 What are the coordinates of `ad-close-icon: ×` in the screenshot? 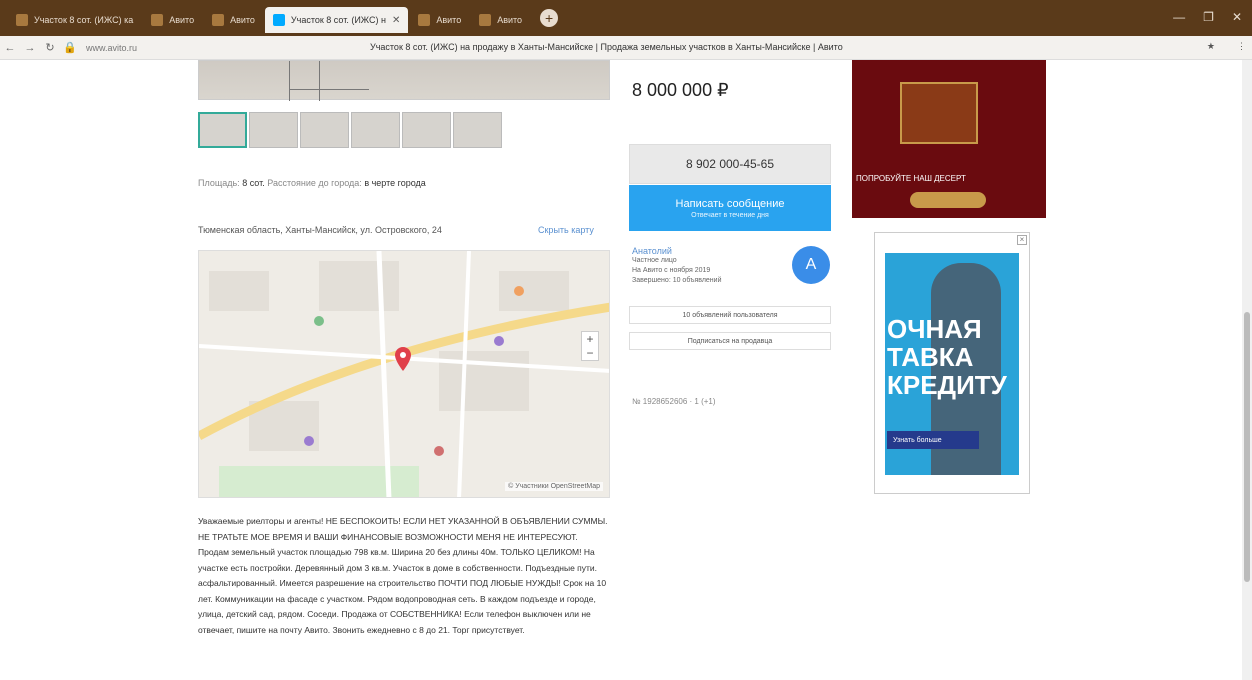 It's located at (1022, 240).